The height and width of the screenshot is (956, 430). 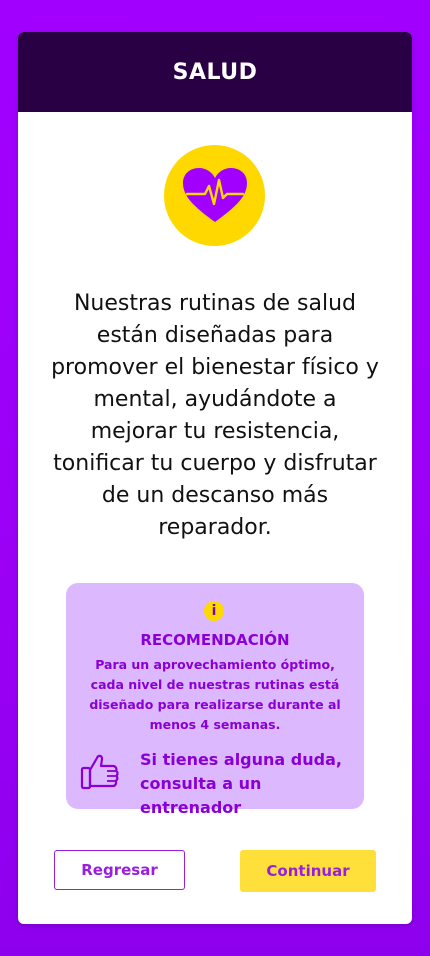 What do you see at coordinates (214, 611) in the screenshot?
I see `info-icon: i` at bounding box center [214, 611].